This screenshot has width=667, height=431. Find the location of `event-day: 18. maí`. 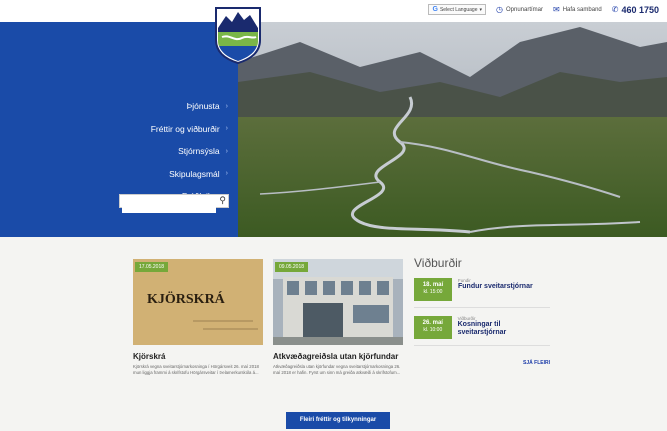

event-day: 18. maí is located at coordinates (433, 285).